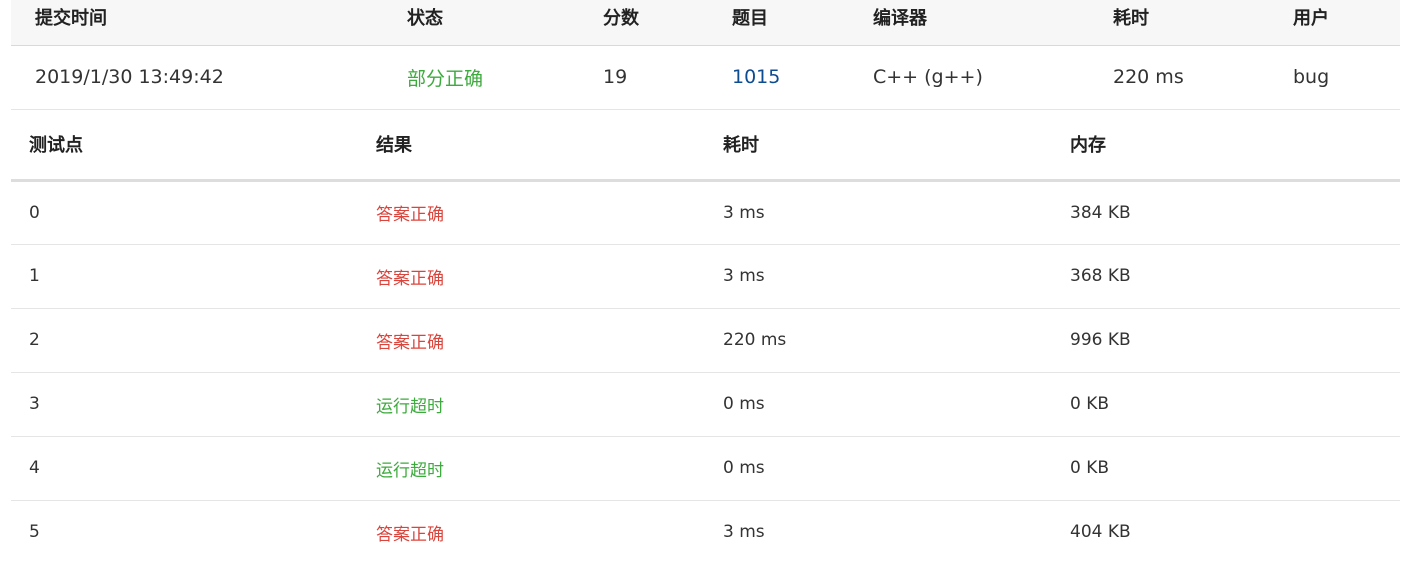  I want to click on table-row: 2 答案正确 220 ms 996 KB, so click(705, 340).